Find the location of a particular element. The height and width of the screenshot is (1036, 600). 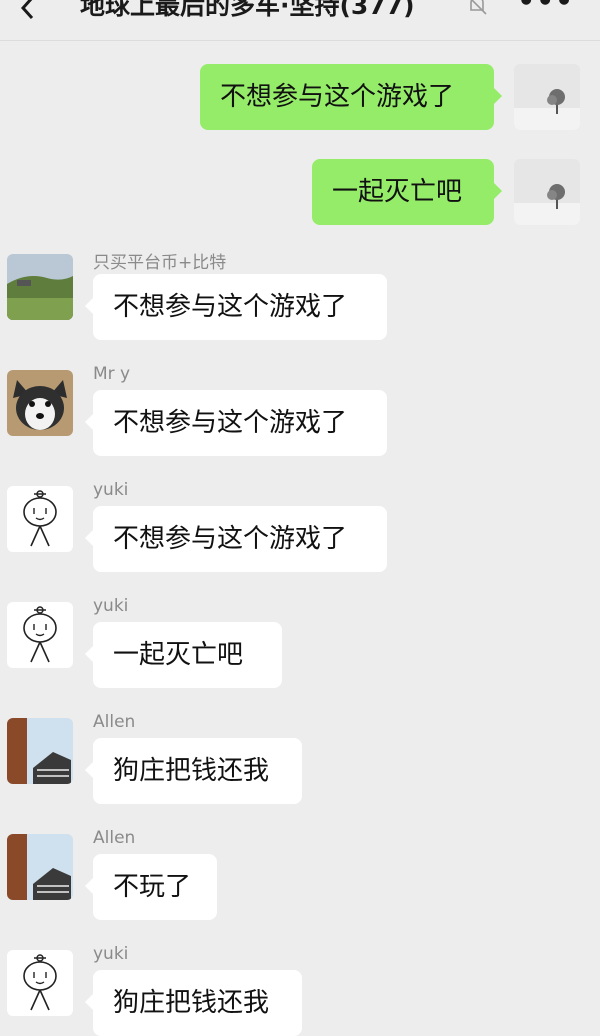

more-dots-icon: ••• is located at coordinates (545, 8).